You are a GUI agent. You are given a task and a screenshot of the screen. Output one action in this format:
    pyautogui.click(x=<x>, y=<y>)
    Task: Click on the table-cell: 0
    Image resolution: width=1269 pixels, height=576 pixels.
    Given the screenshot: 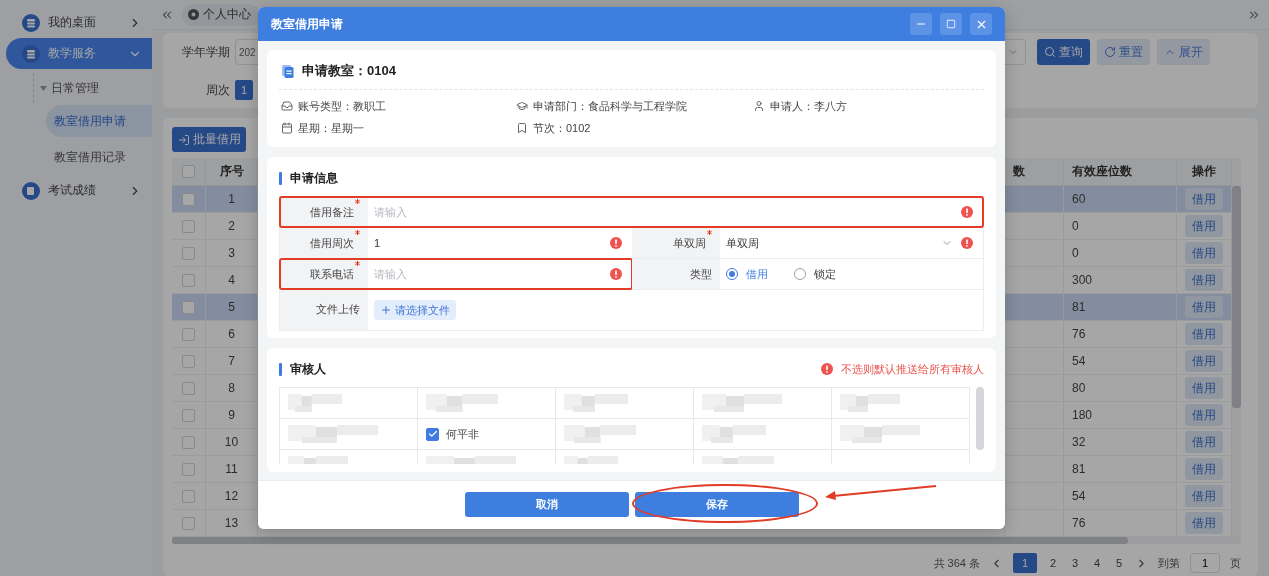 What is the action you would take?
    pyautogui.click(x=1120, y=226)
    